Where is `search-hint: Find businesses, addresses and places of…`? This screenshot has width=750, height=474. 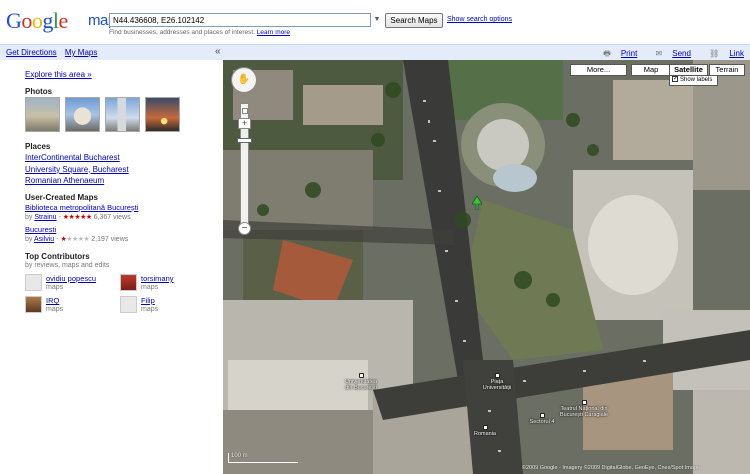
search-hint: Find businesses, addresses and places of… is located at coordinates (199, 32).